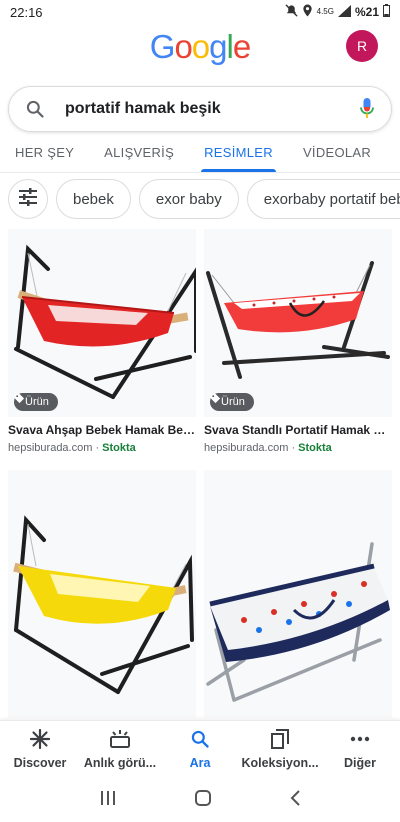 Image resolution: width=400 pixels, height=822 pixels. I want to click on logo-letter: G, so click(162, 46).